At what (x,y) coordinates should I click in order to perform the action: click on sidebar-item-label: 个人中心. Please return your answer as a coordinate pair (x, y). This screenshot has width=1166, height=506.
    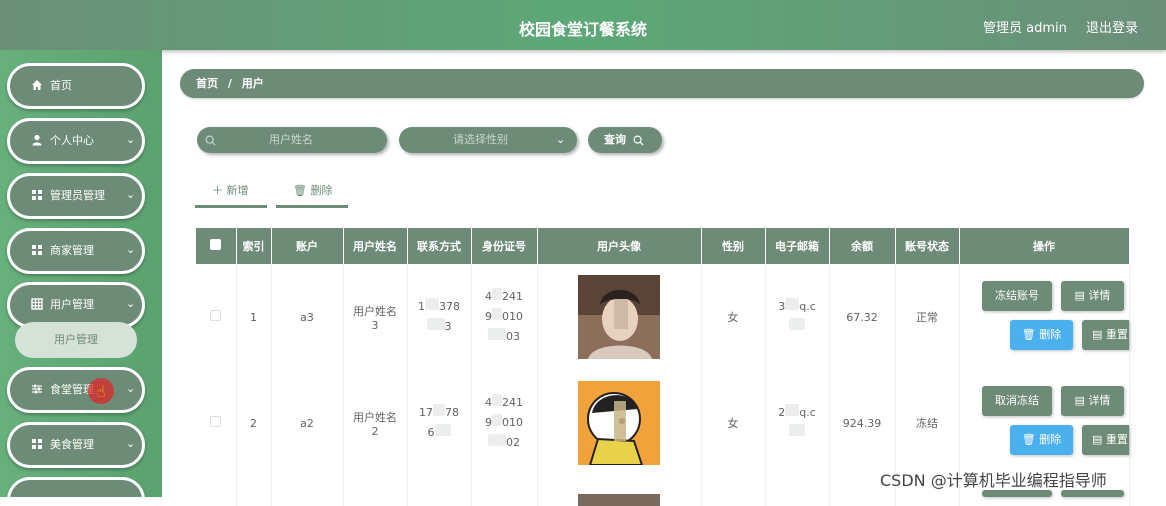
    Looking at the image, I should click on (72, 140).